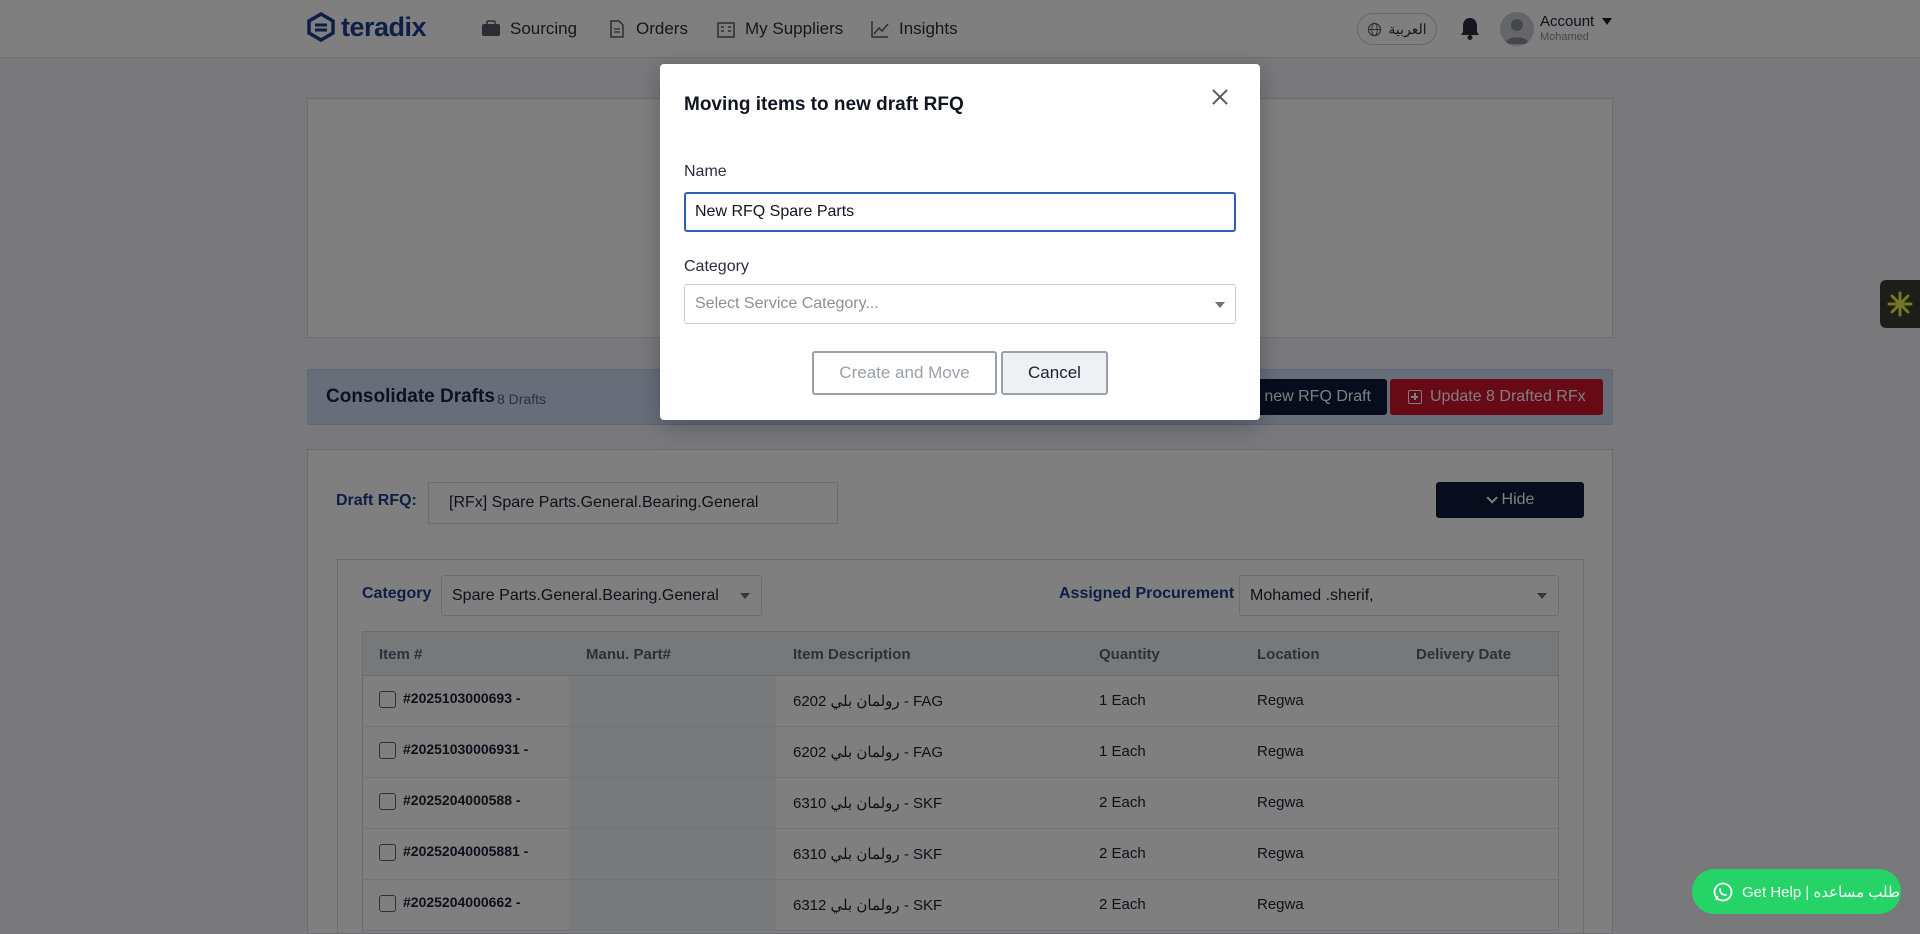  What do you see at coordinates (1220, 97) in the screenshot?
I see `close-icon` at bounding box center [1220, 97].